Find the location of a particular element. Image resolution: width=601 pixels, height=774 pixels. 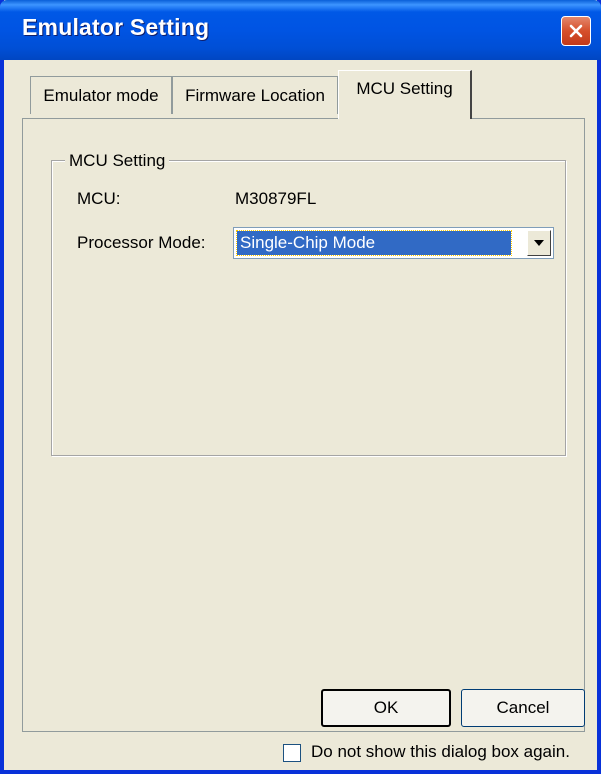

close-icon is located at coordinates (576, 31).